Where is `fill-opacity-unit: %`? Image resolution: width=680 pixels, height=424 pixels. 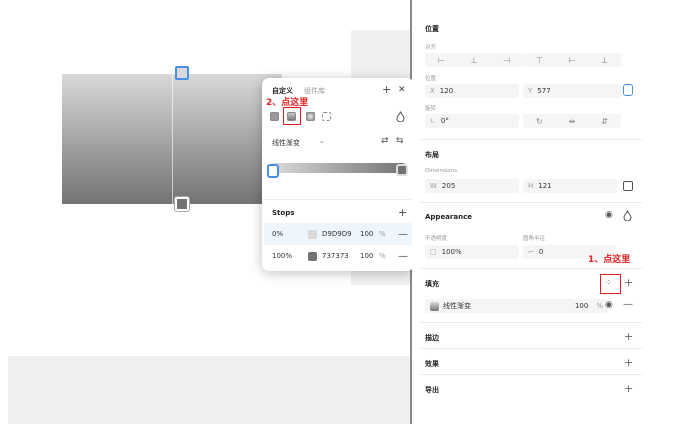
fill-opacity-unit: % is located at coordinates (599, 306).